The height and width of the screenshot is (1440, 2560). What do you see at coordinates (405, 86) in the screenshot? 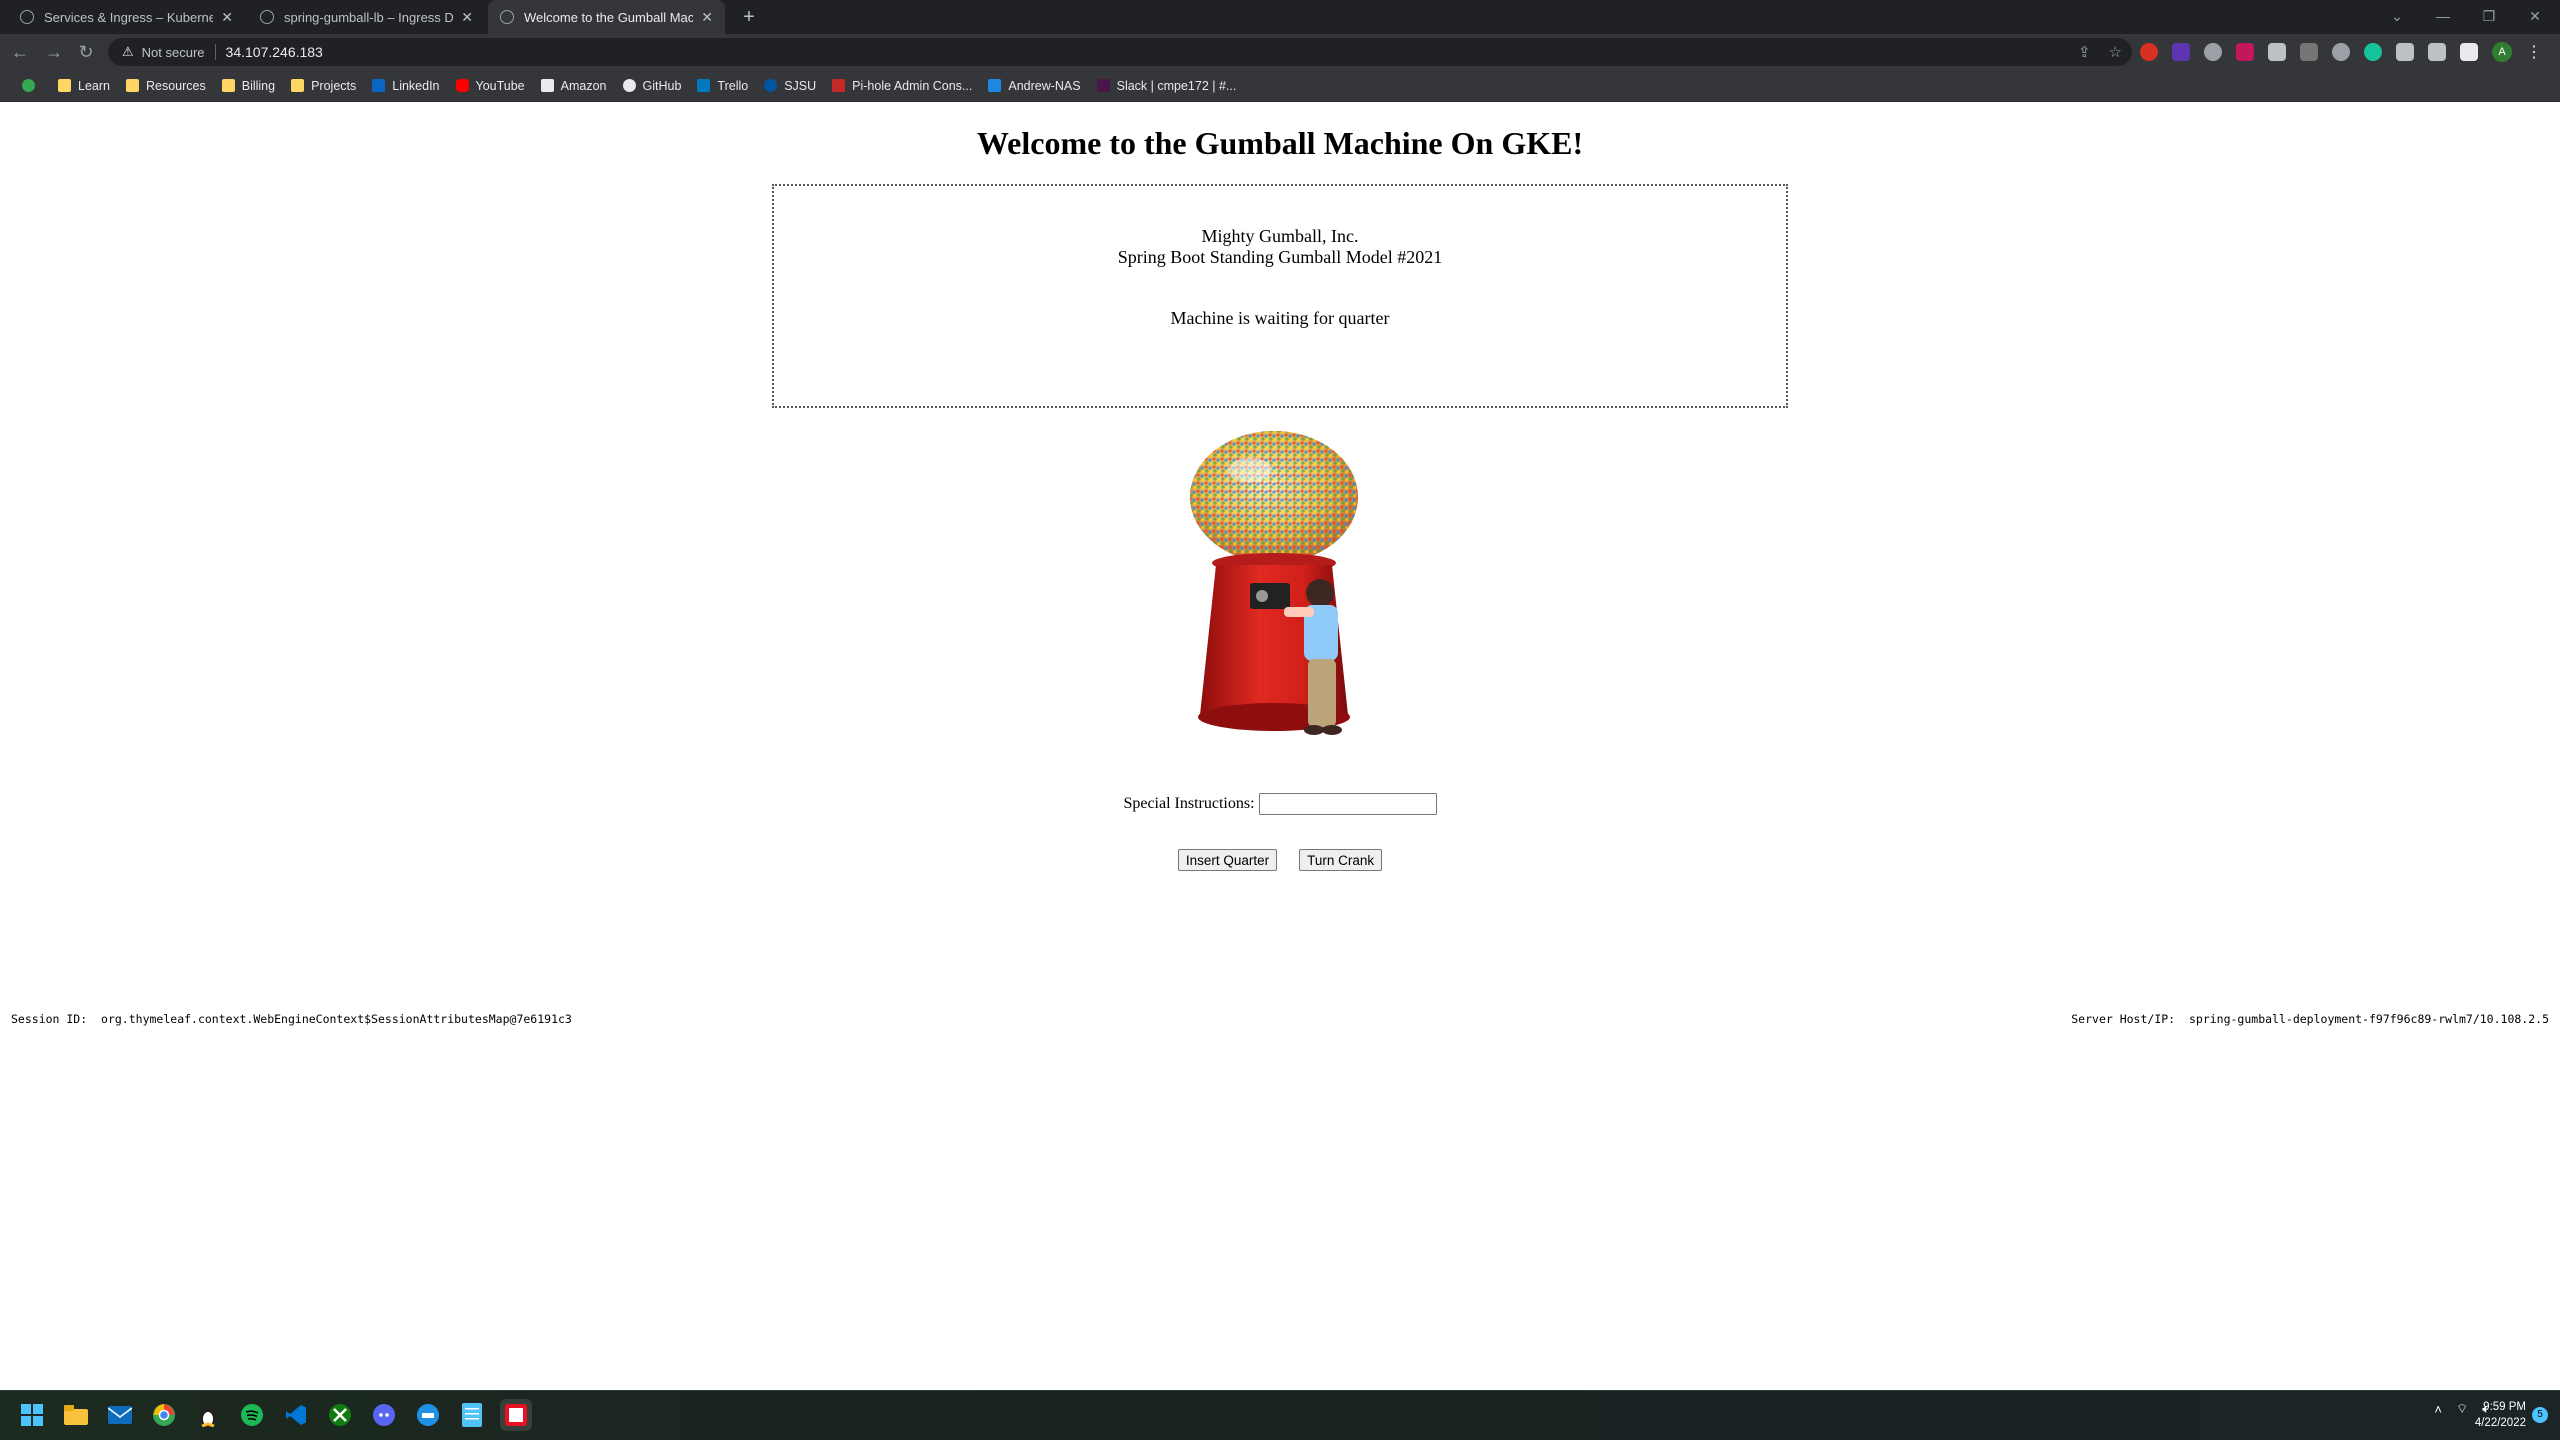
I see `bookmark-linkedin: LinkedIn` at bounding box center [405, 86].